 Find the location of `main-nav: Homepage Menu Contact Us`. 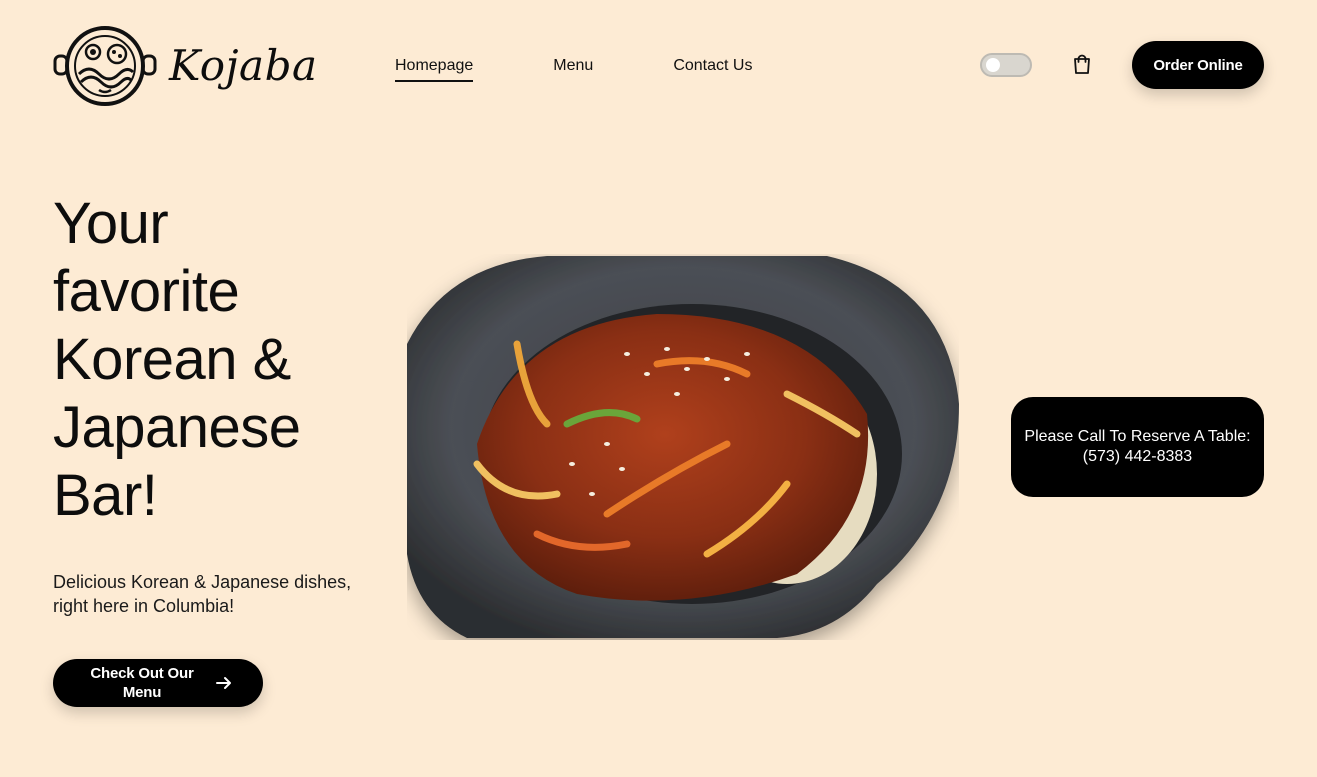

main-nav: Homepage Menu Contact Us is located at coordinates (573, 69).